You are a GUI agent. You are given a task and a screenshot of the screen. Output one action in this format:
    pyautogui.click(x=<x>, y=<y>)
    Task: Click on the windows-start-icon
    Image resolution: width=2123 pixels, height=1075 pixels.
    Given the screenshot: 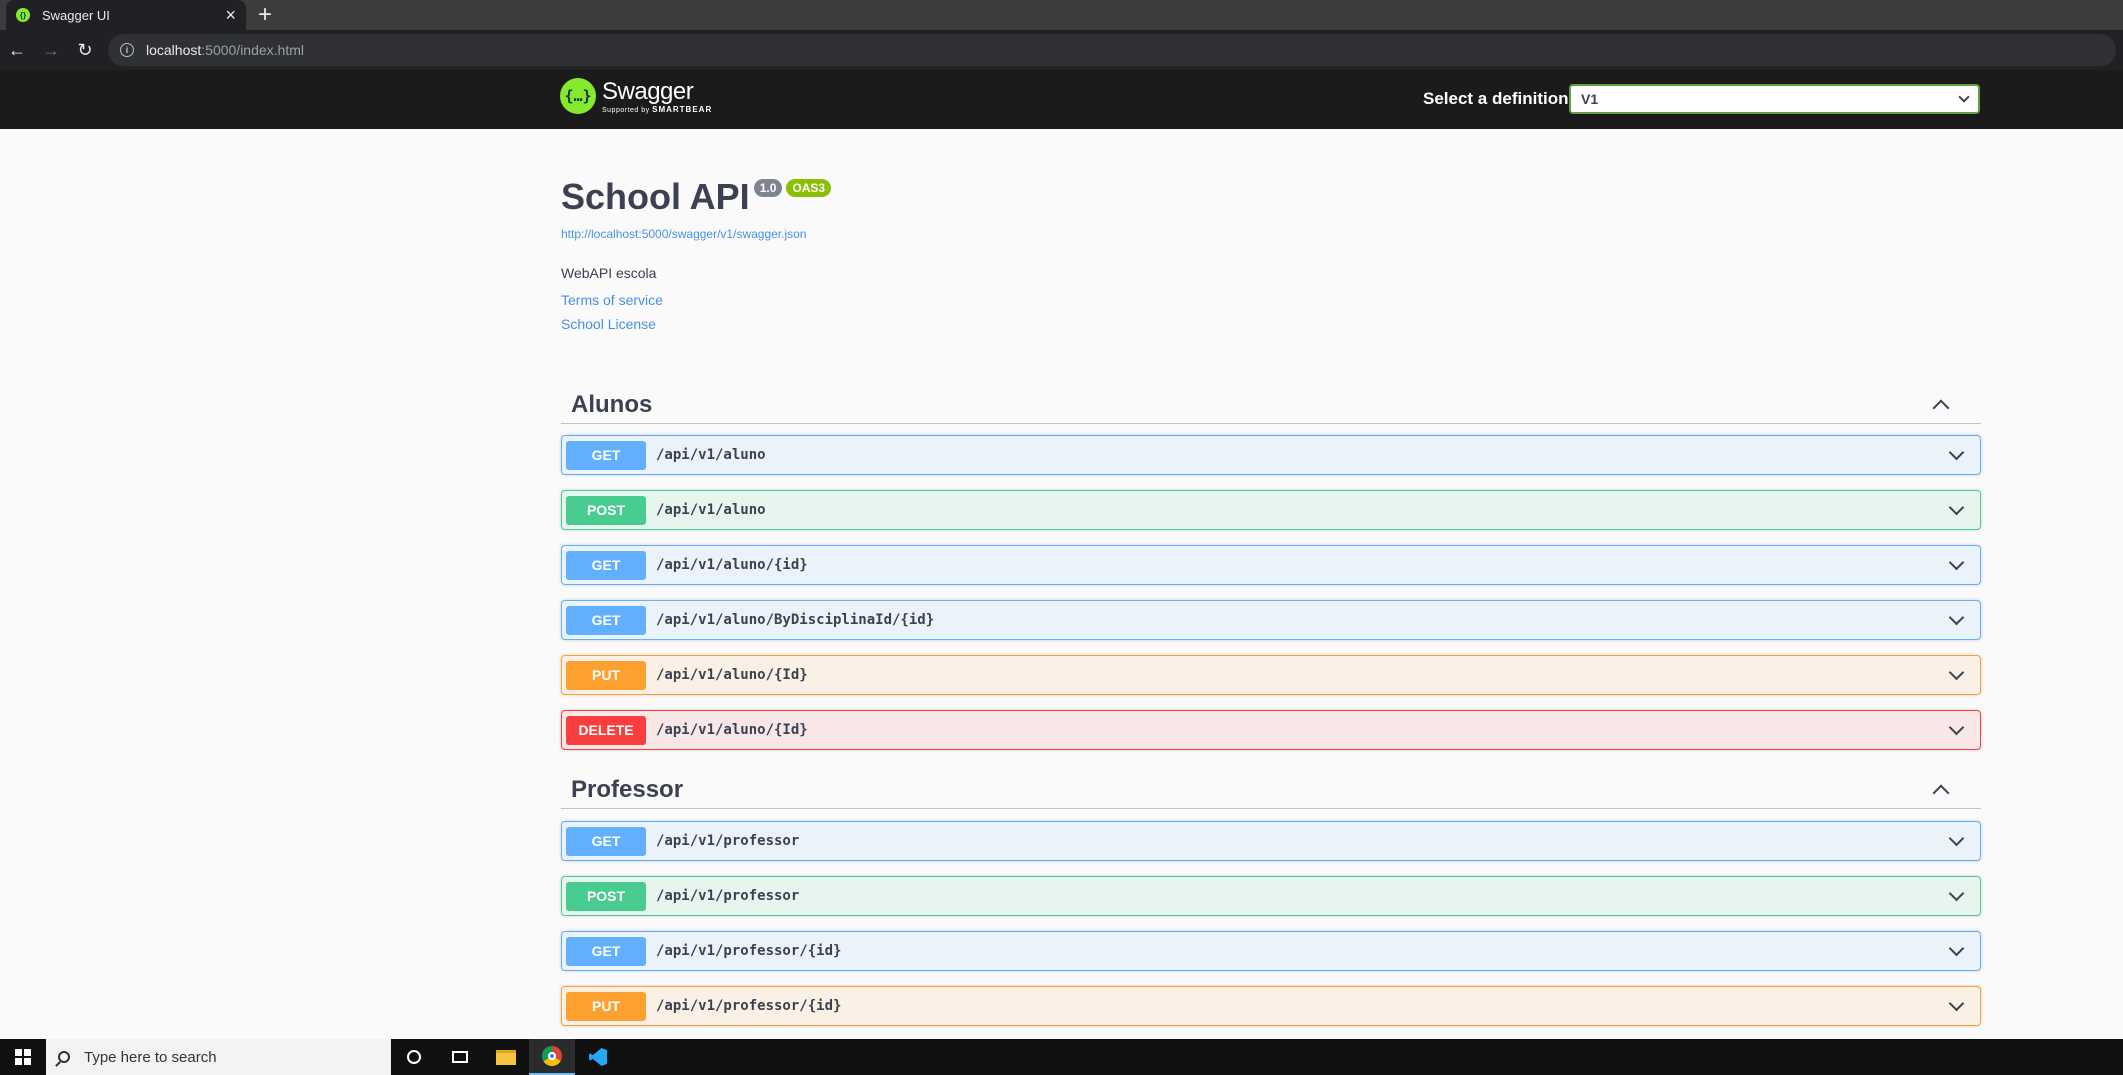 What is the action you would take?
    pyautogui.click(x=23, y=1057)
    